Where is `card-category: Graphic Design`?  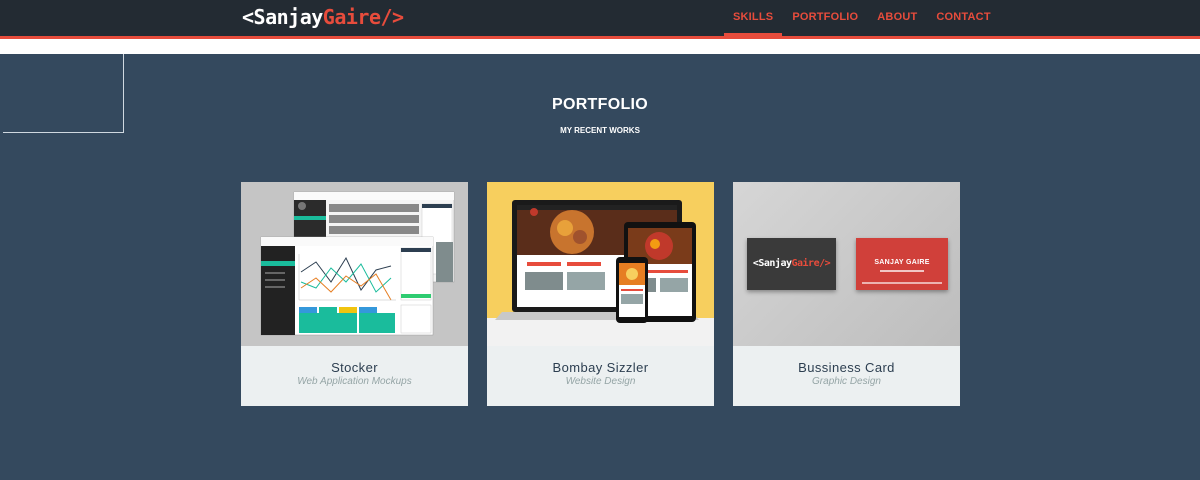 card-category: Graphic Design is located at coordinates (846, 381).